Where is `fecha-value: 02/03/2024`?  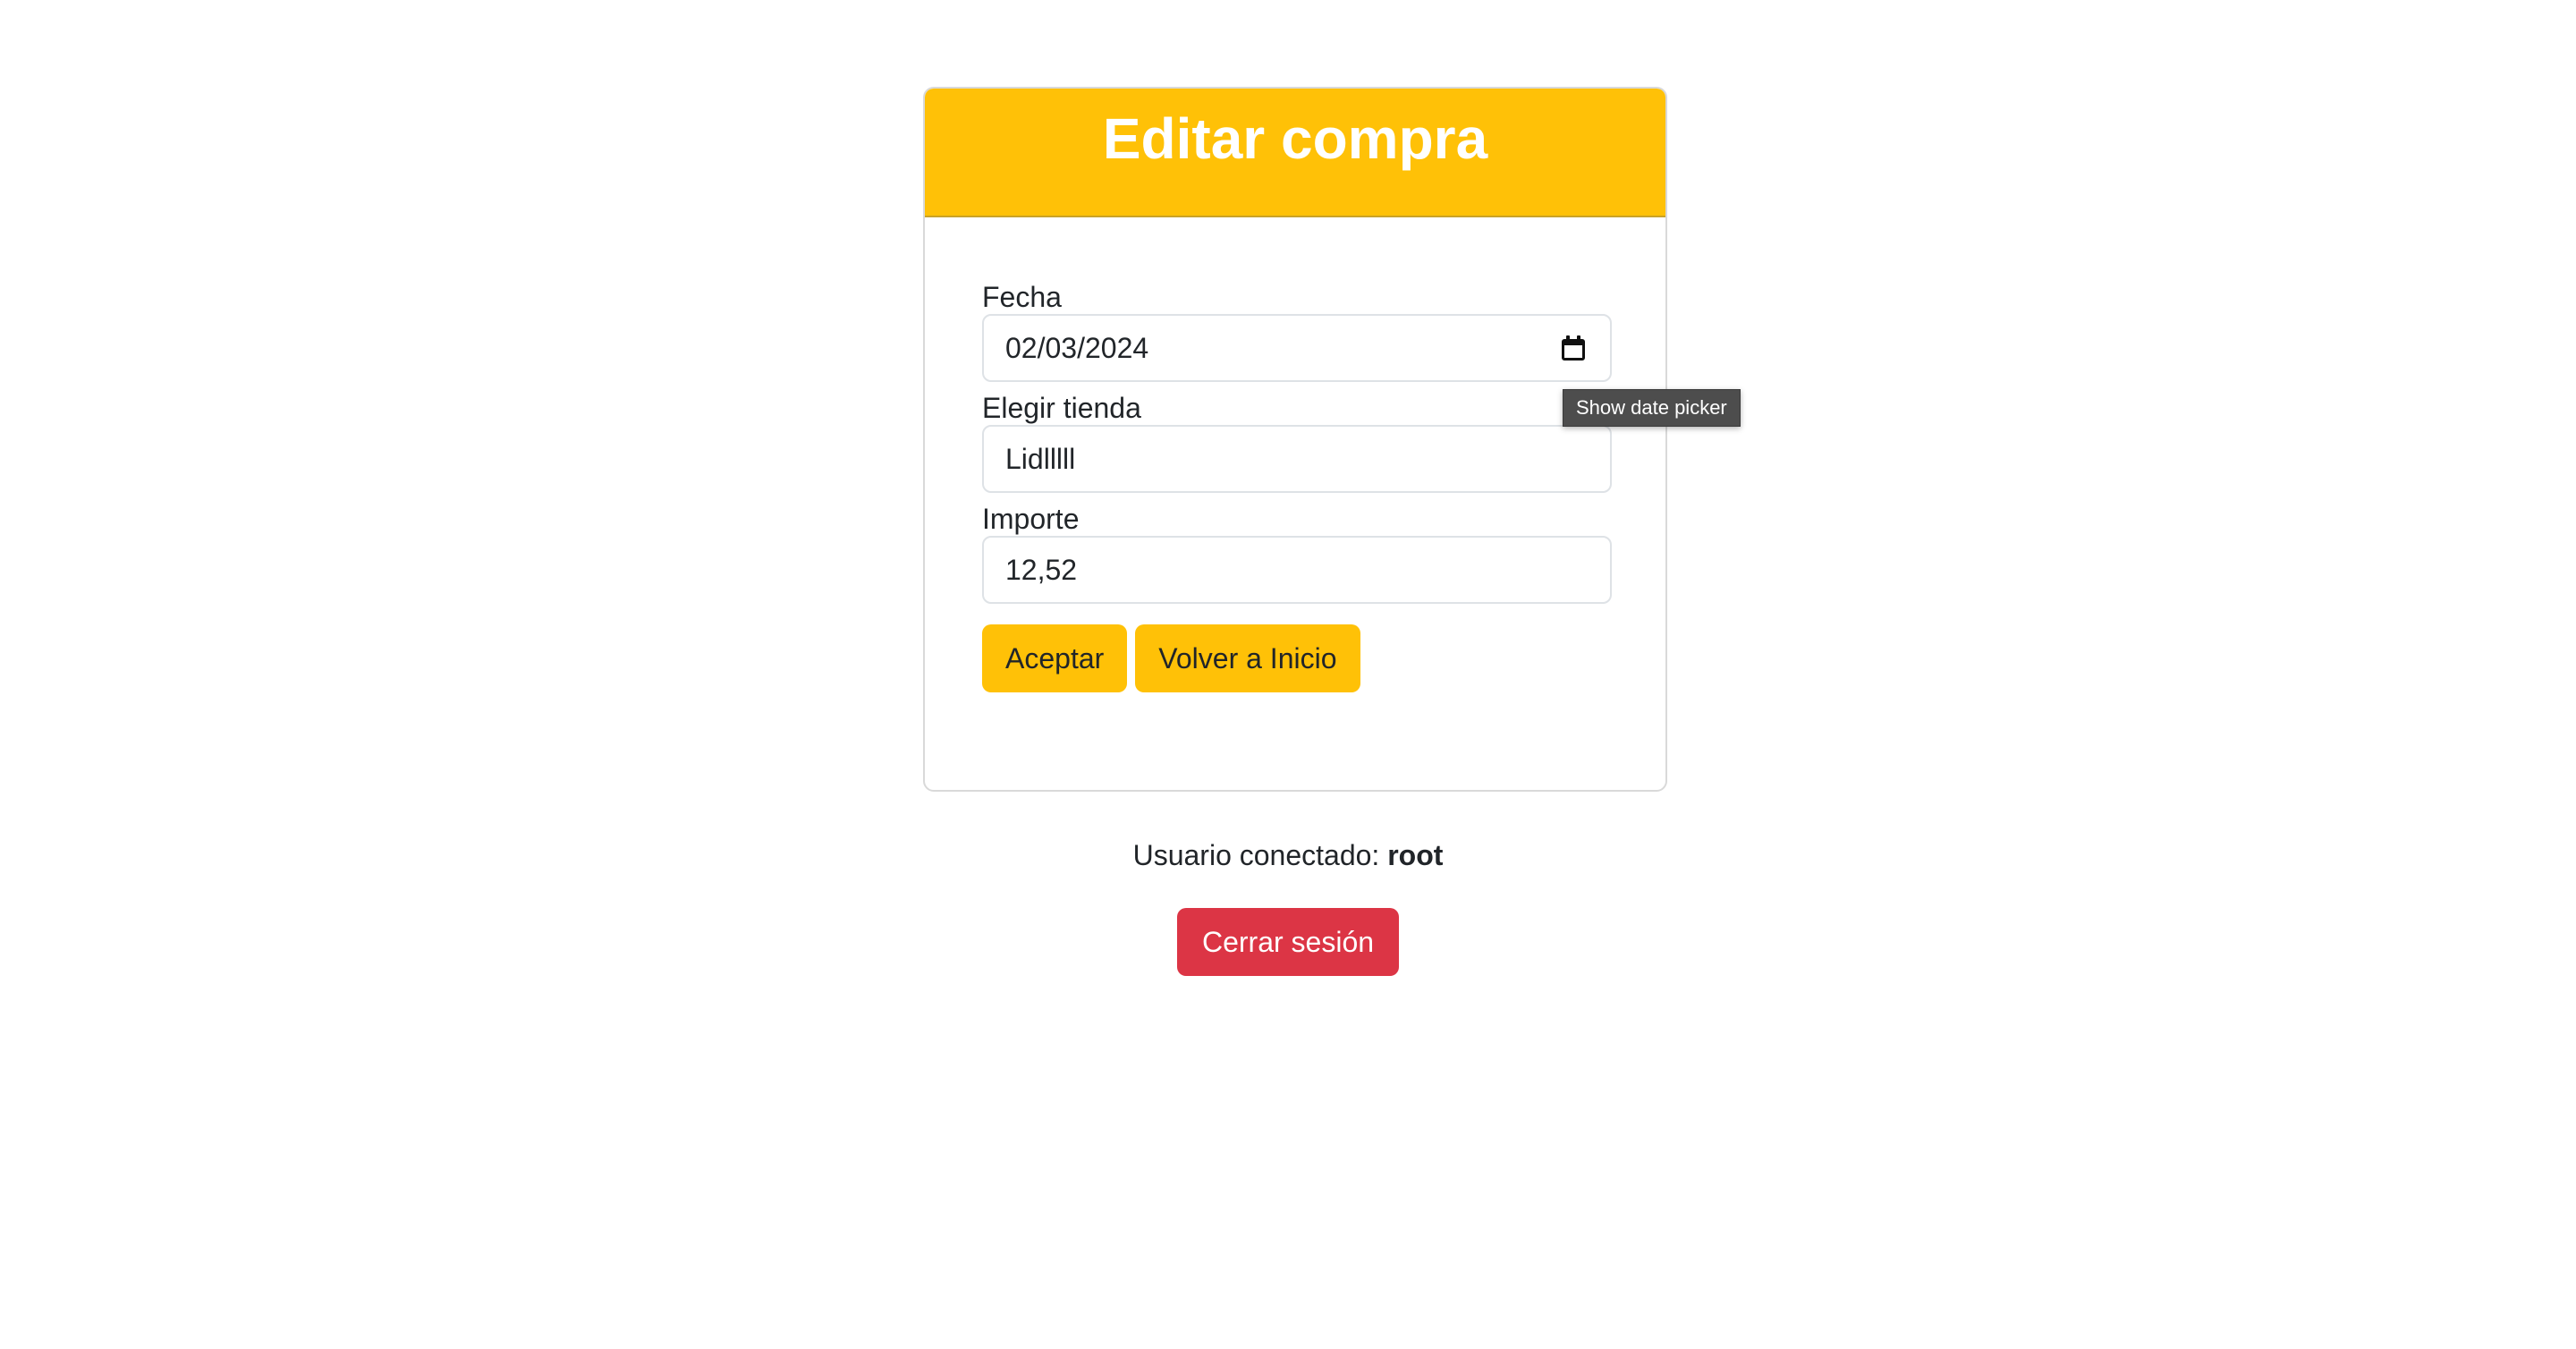 fecha-value: 02/03/2024 is located at coordinates (1077, 347).